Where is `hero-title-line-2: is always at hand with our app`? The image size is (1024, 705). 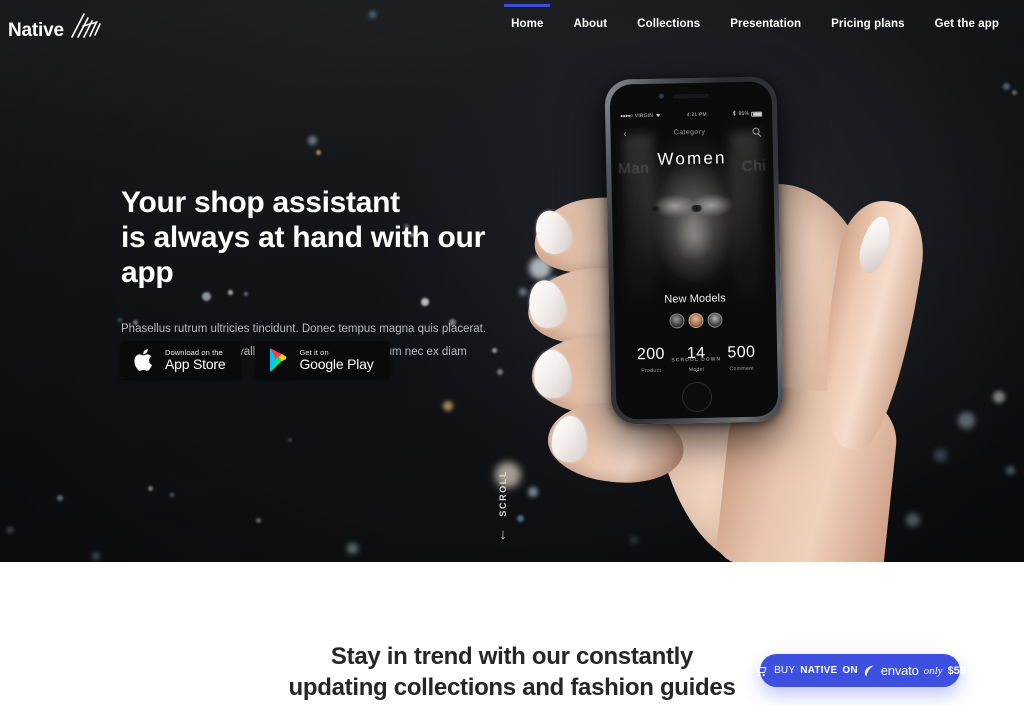 hero-title-line-2: is always at hand with our app is located at coordinates (303, 255).